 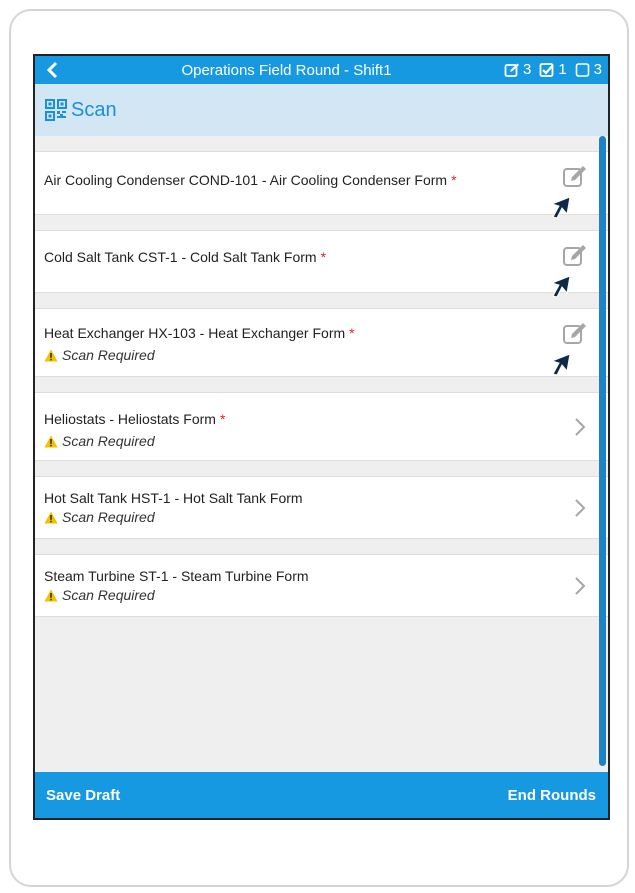 I want to click on list-item-title: Hot Salt Tank HST-1 - Hot Salt Tank Form, so click(x=173, y=498).